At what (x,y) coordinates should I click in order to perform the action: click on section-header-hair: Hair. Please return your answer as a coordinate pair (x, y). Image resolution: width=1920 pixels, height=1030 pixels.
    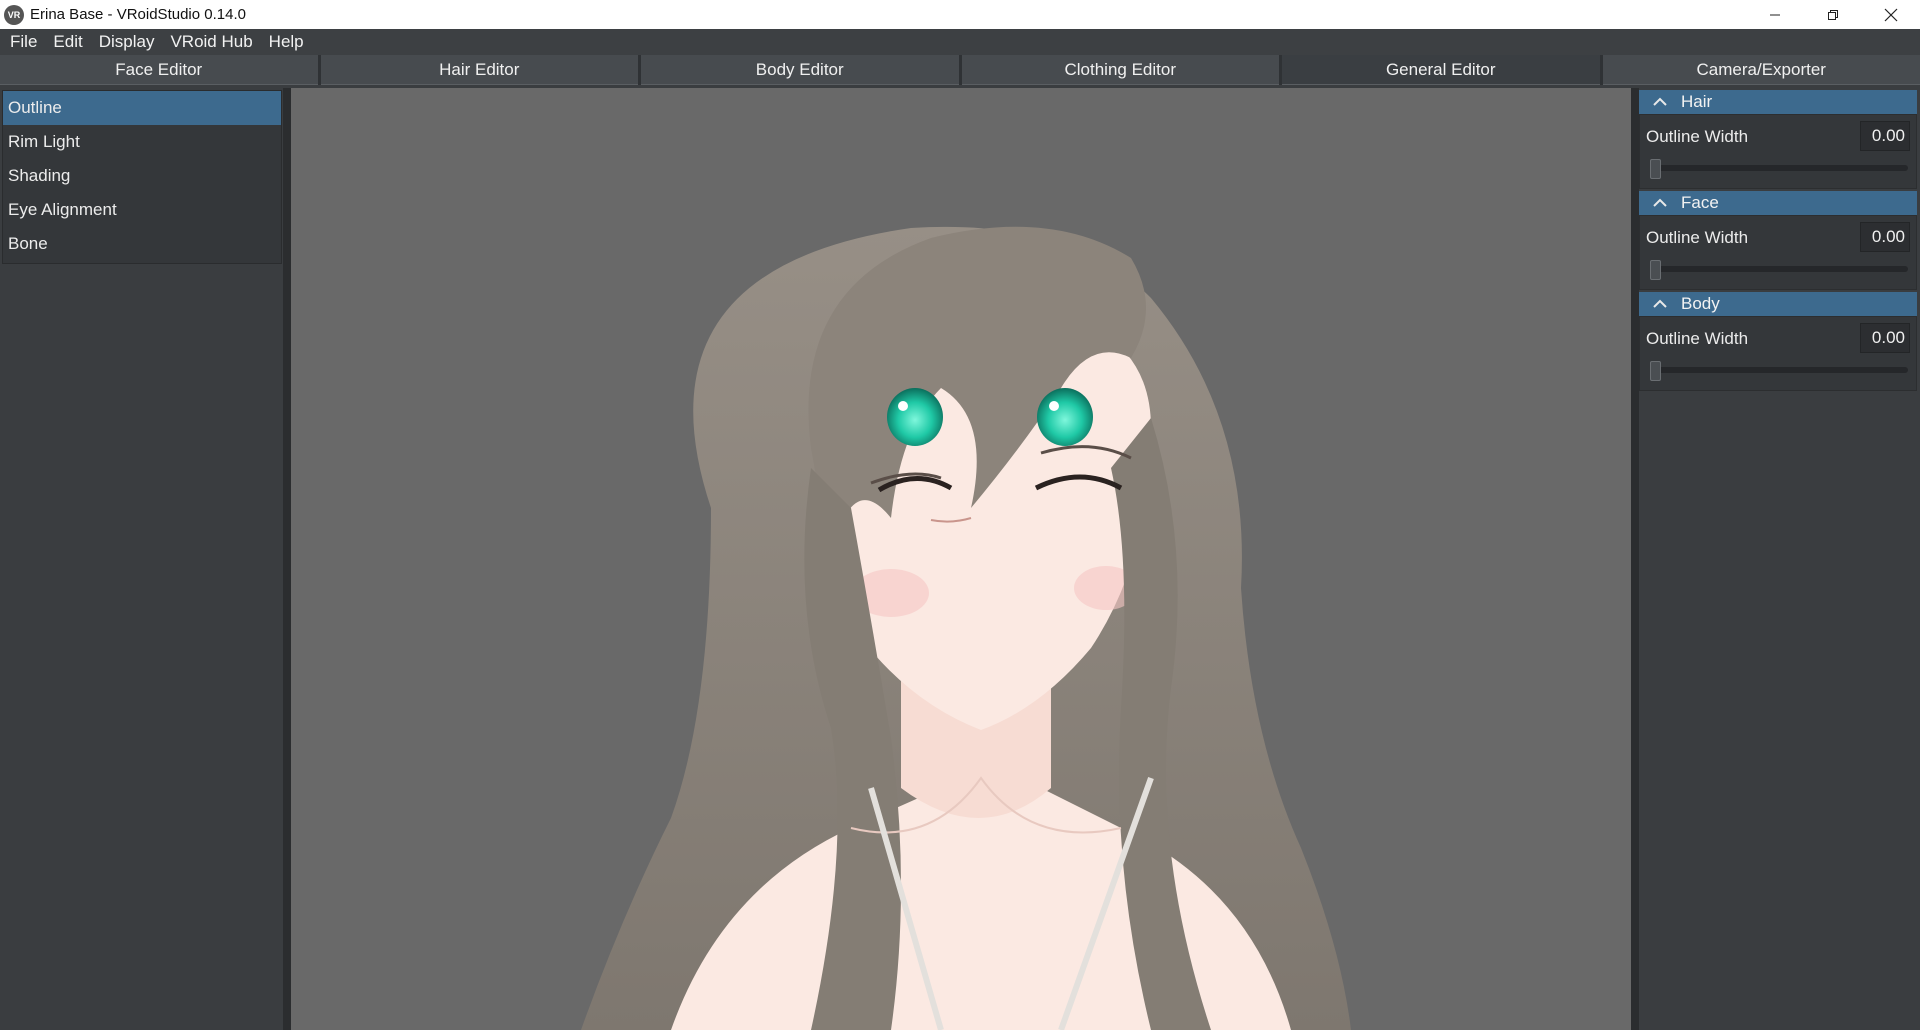
    Looking at the image, I should click on (1778, 102).